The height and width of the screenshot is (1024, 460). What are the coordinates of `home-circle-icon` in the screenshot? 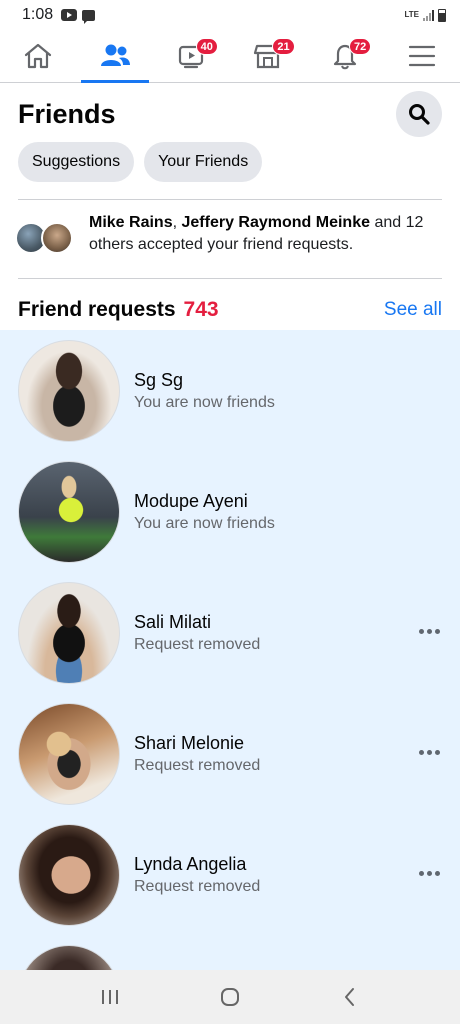 It's located at (230, 997).